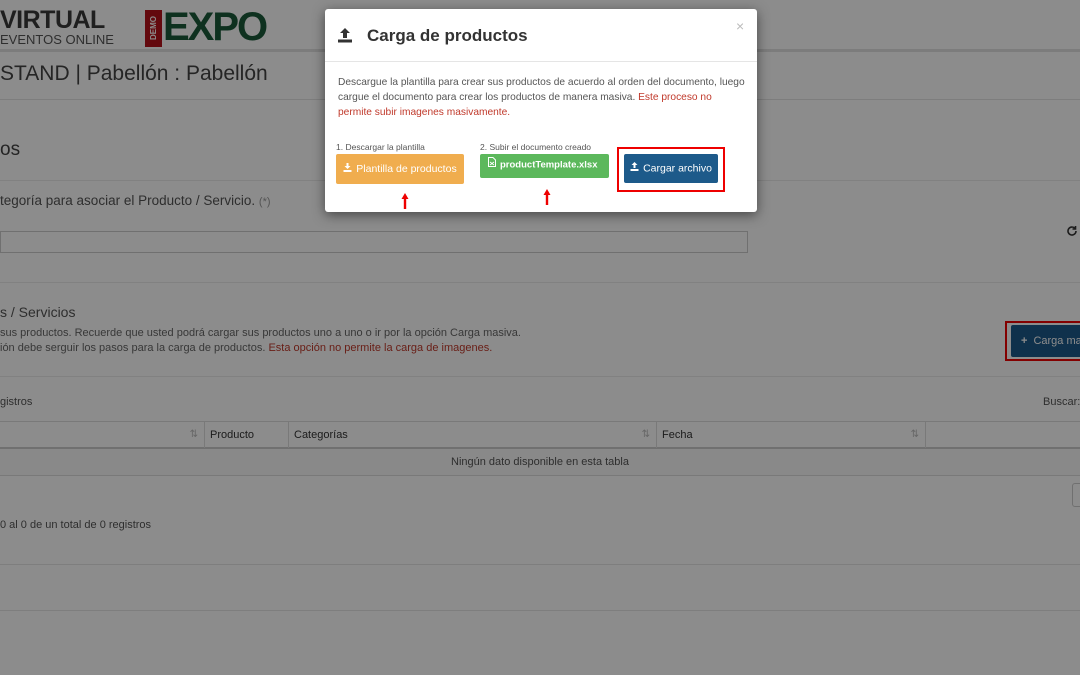 The image size is (1080, 675). Describe the element at coordinates (549, 165) in the screenshot. I see `selected-file-name: productTemplate.xlsx` at that location.